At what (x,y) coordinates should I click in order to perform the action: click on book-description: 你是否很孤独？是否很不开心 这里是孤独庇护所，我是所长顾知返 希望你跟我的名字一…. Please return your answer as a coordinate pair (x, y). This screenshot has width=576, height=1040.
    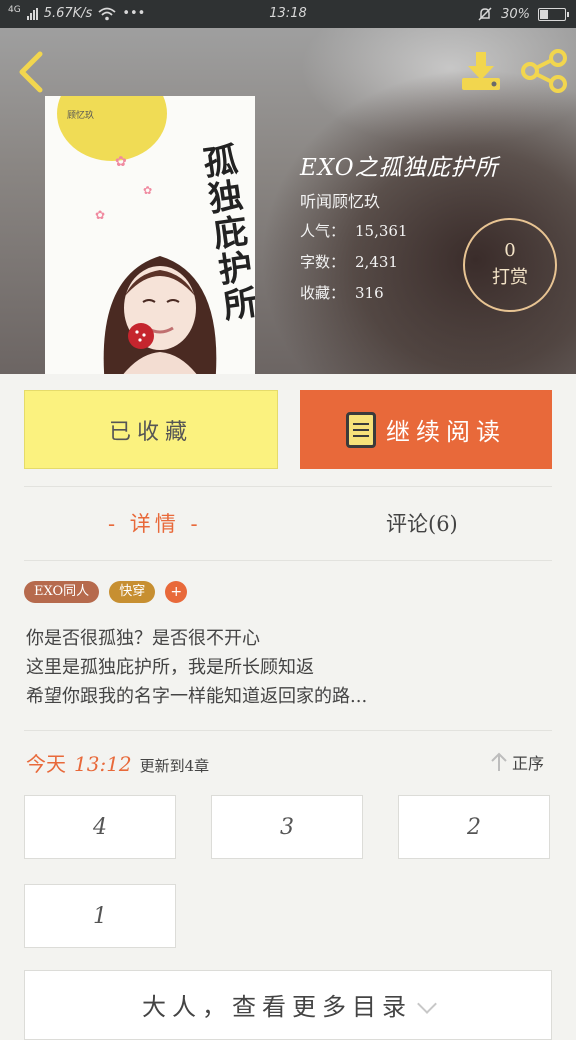
    Looking at the image, I should click on (291, 667).